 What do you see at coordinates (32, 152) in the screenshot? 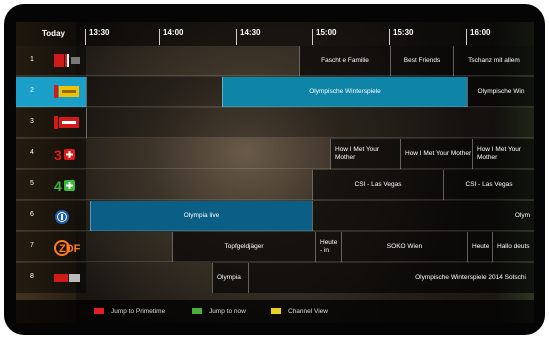
I see `channel-number: 4` at bounding box center [32, 152].